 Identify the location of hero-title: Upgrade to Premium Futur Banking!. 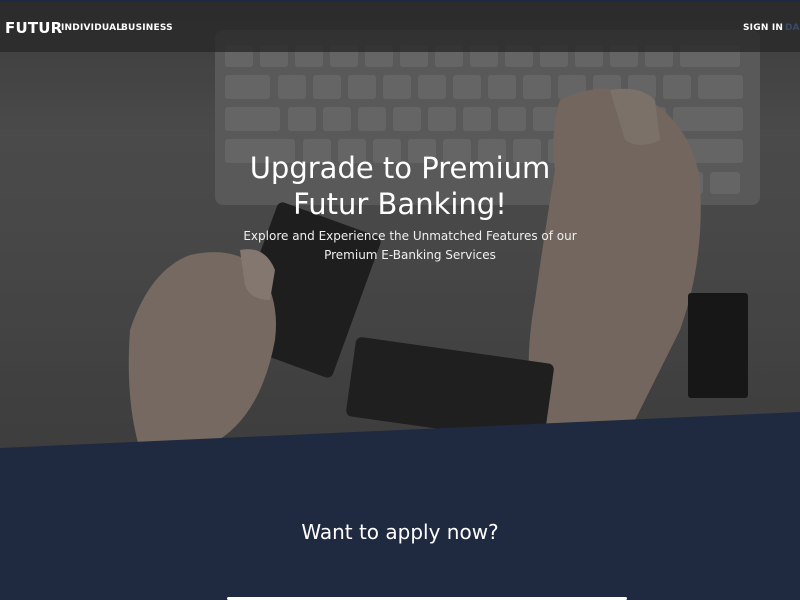
(400, 186).